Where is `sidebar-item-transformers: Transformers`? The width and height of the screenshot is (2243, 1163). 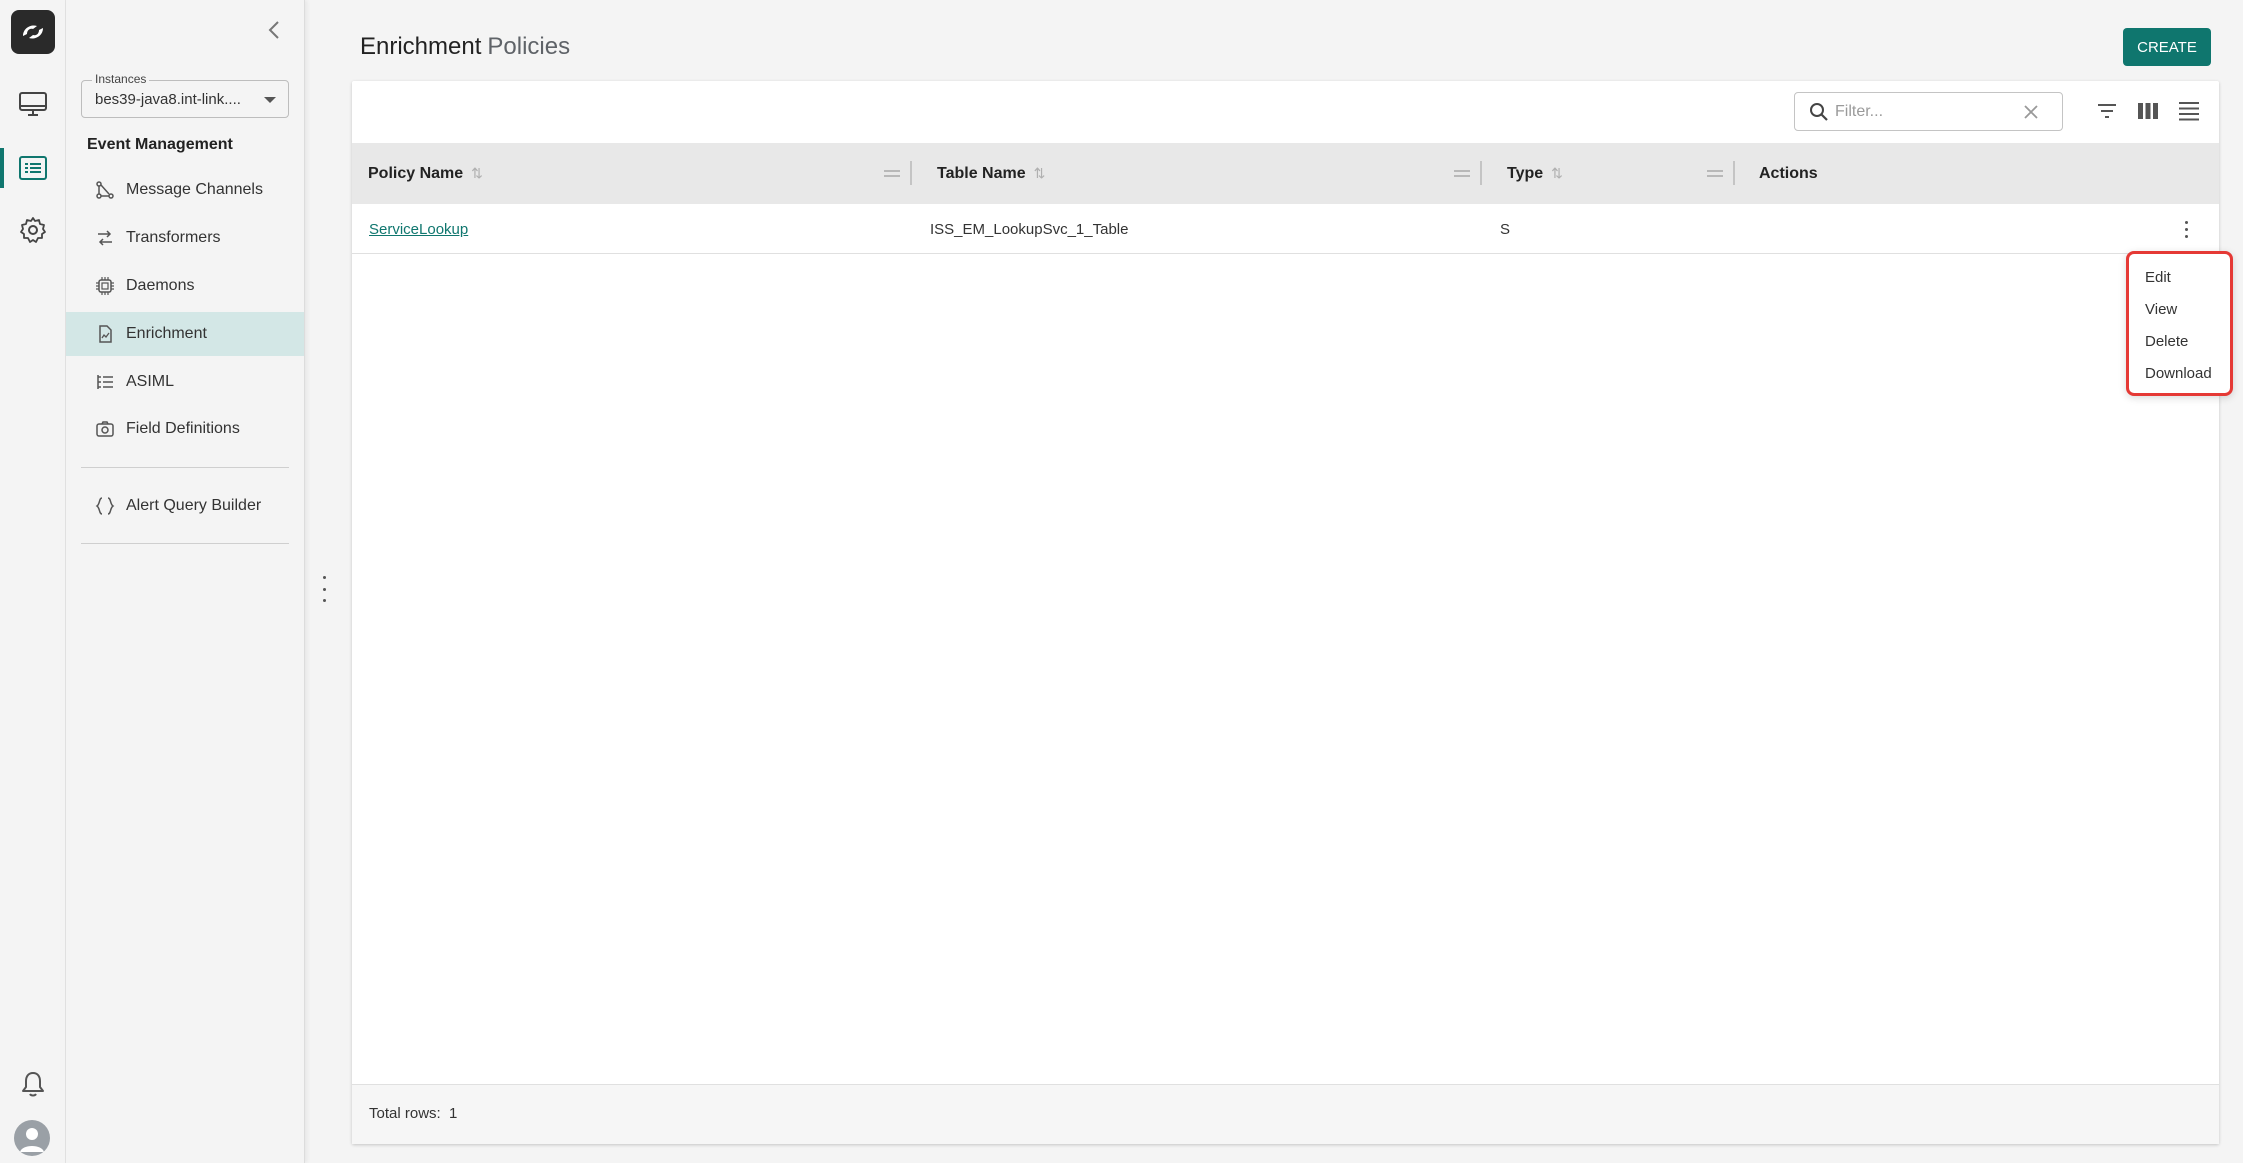
sidebar-item-transformers: Transformers is located at coordinates (185, 238).